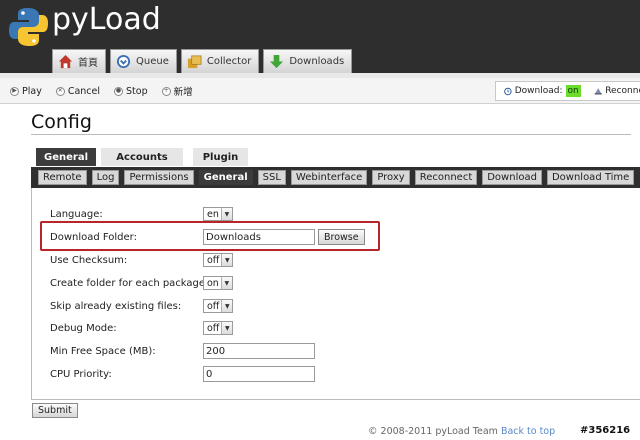 The width and height of the screenshot is (640, 440). I want to click on browse-button: Browse, so click(341, 237).